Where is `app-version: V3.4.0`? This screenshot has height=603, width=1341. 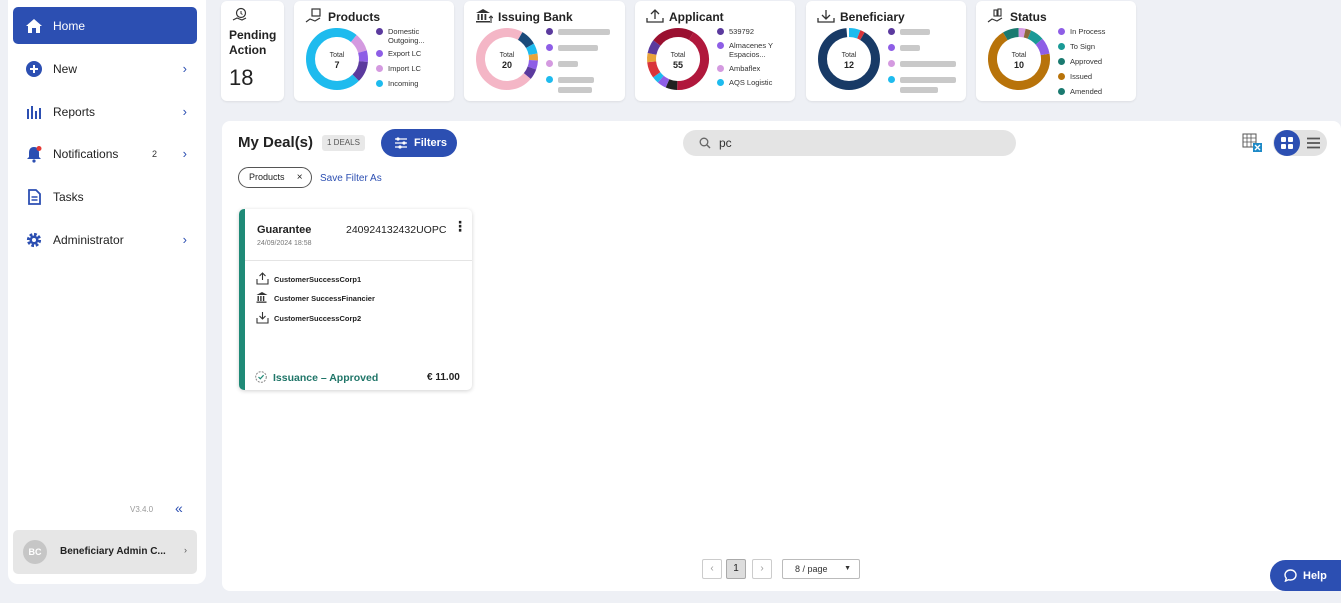 app-version: V3.4.0 is located at coordinates (142, 509).